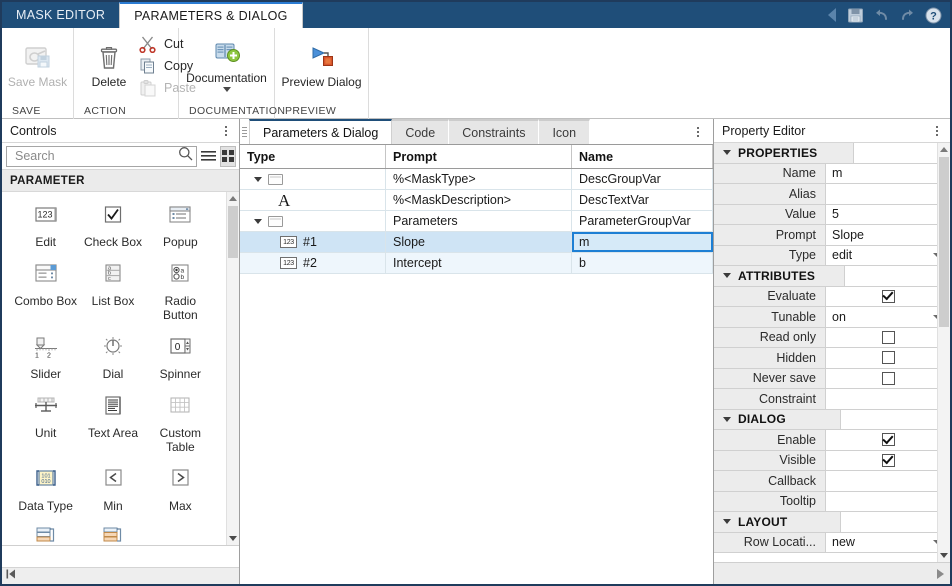 The width and height of the screenshot is (952, 586). What do you see at coordinates (232, 368) in the screenshot?
I see `controls-vertical-scrollbar` at bounding box center [232, 368].